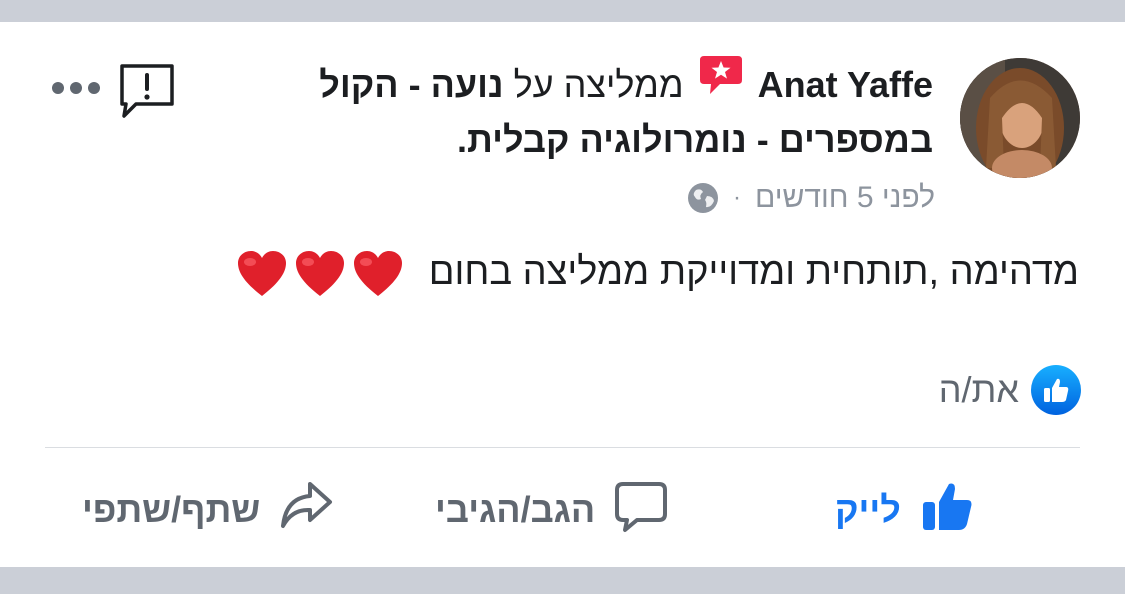  I want to click on recommends-text: ממליצה על, so click(598, 85).